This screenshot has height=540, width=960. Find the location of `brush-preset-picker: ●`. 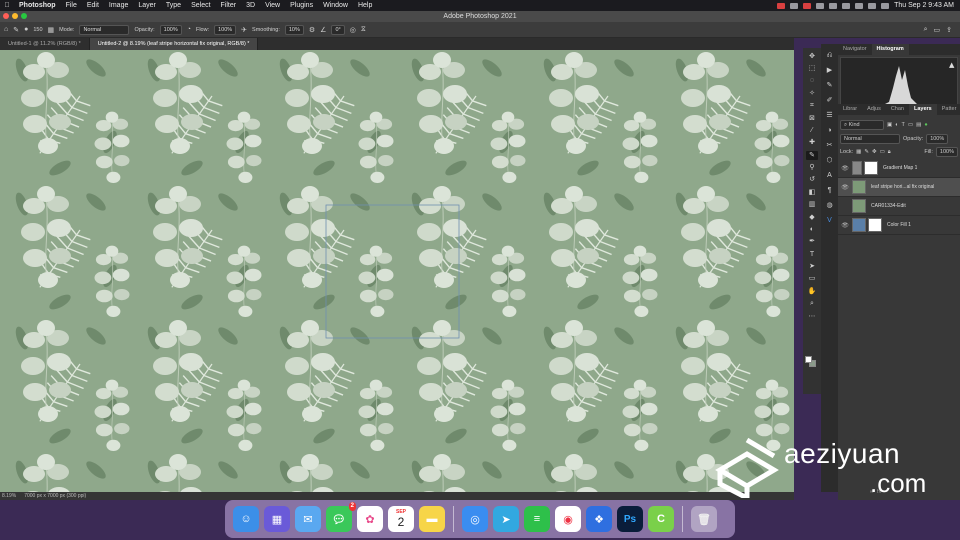

brush-preset-picker: ● is located at coordinates (26, 29).